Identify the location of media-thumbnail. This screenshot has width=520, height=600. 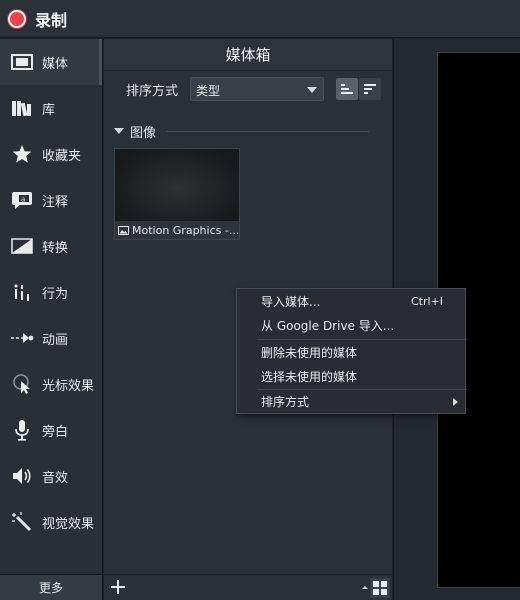
(177, 185).